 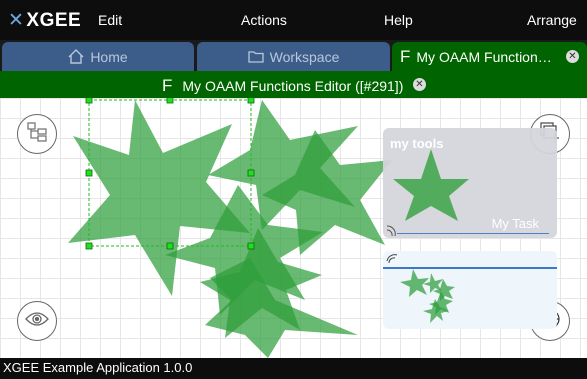 I want to click on palette-item-task: My Task, so click(x=515, y=223).